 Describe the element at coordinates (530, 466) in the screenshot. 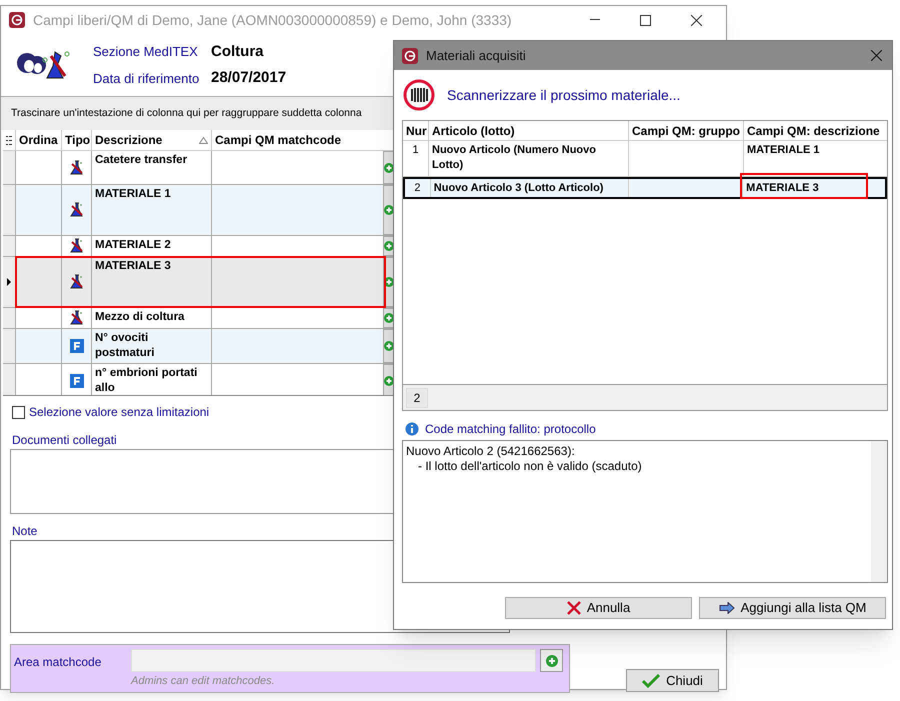

I see `log-line: - Il lotto dell'articolo non è valido (scaduto)` at that location.